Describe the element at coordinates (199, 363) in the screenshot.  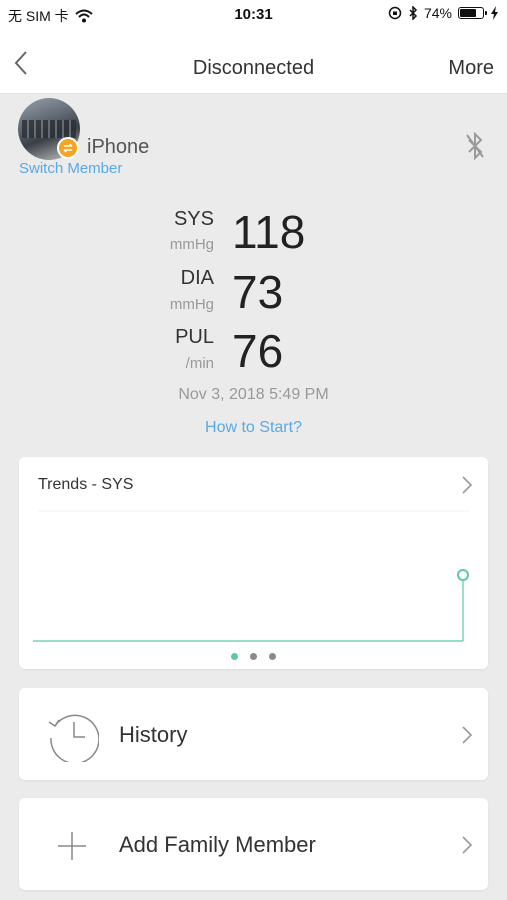
I see `pul-unit: /min` at that location.